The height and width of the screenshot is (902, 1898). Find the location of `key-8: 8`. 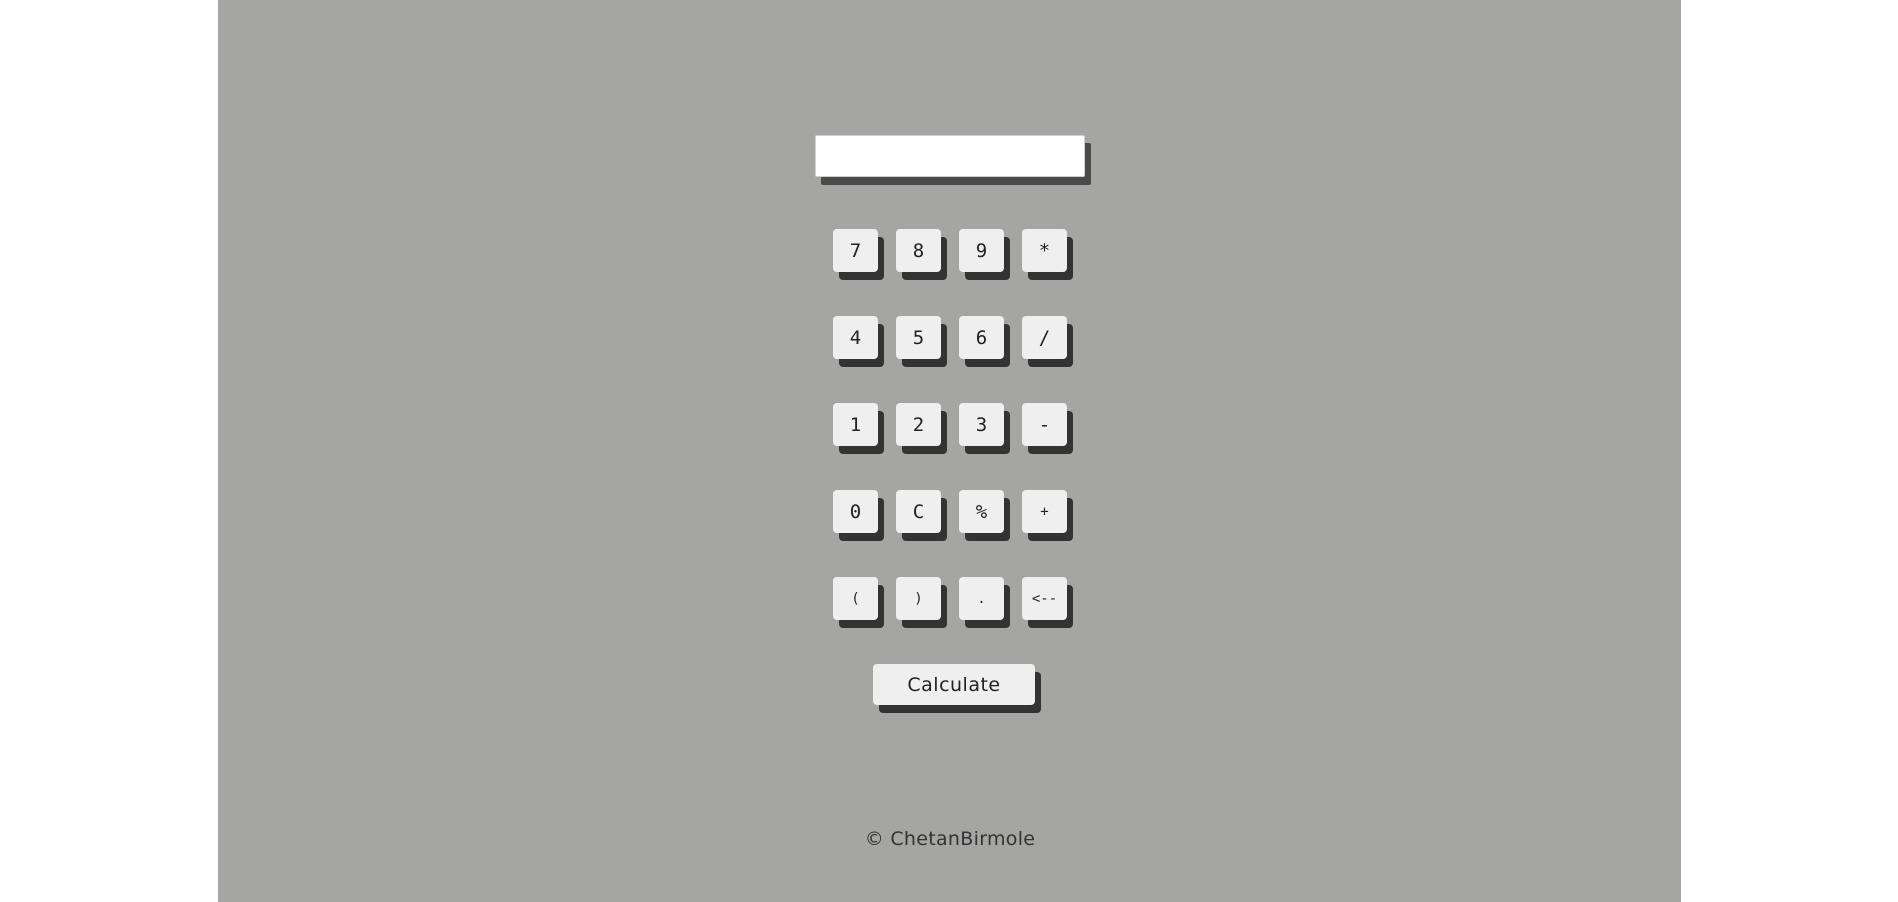

key-8: 8 is located at coordinates (918, 250).